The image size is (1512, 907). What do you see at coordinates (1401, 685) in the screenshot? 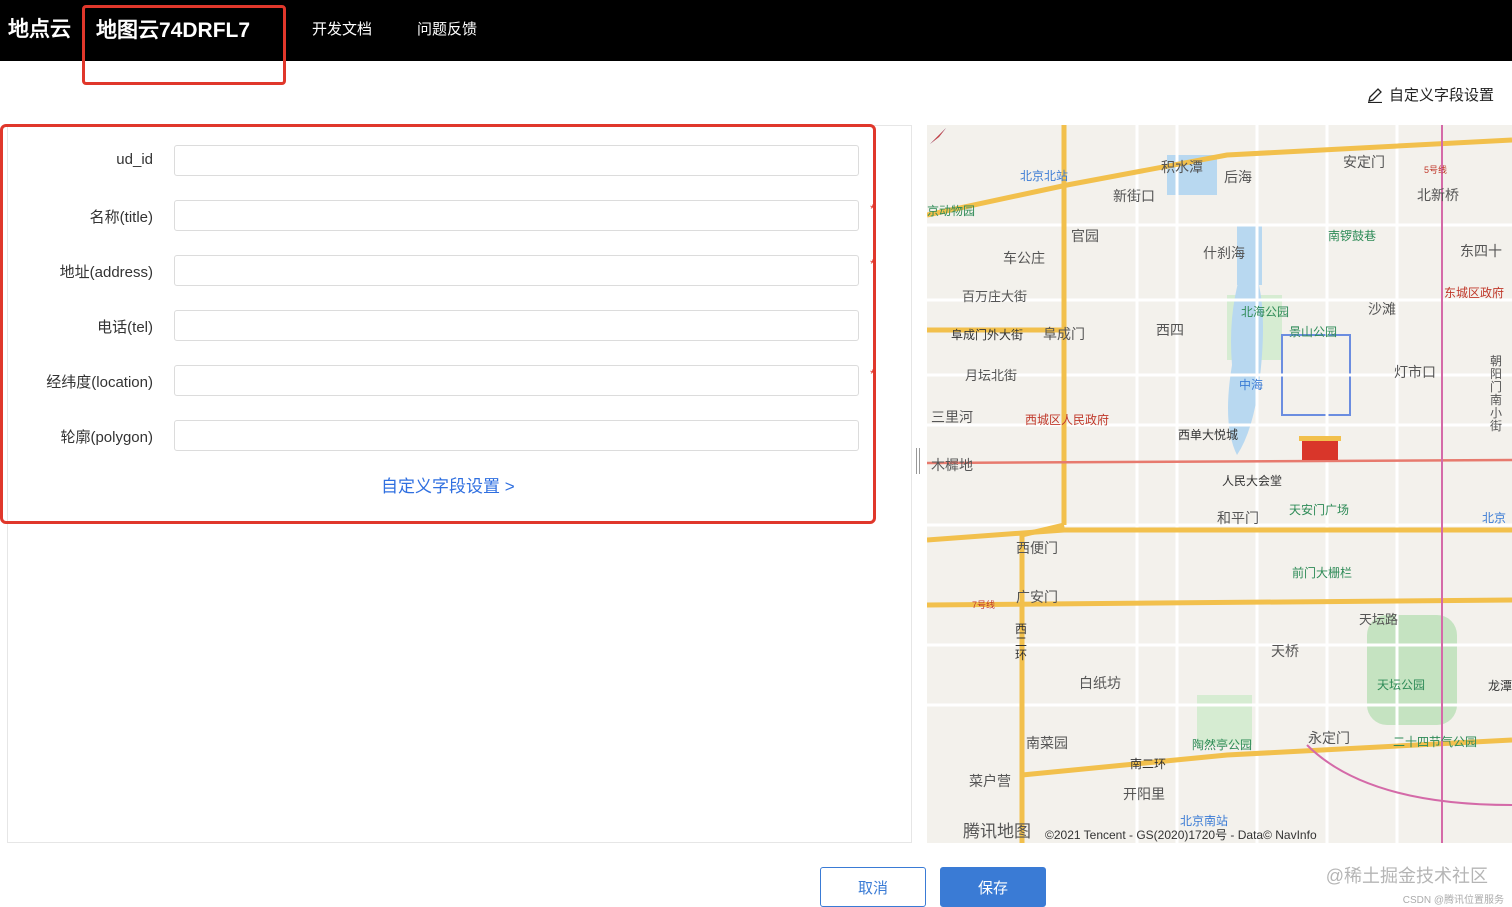
I see `map-label: 天坛公园` at bounding box center [1401, 685].